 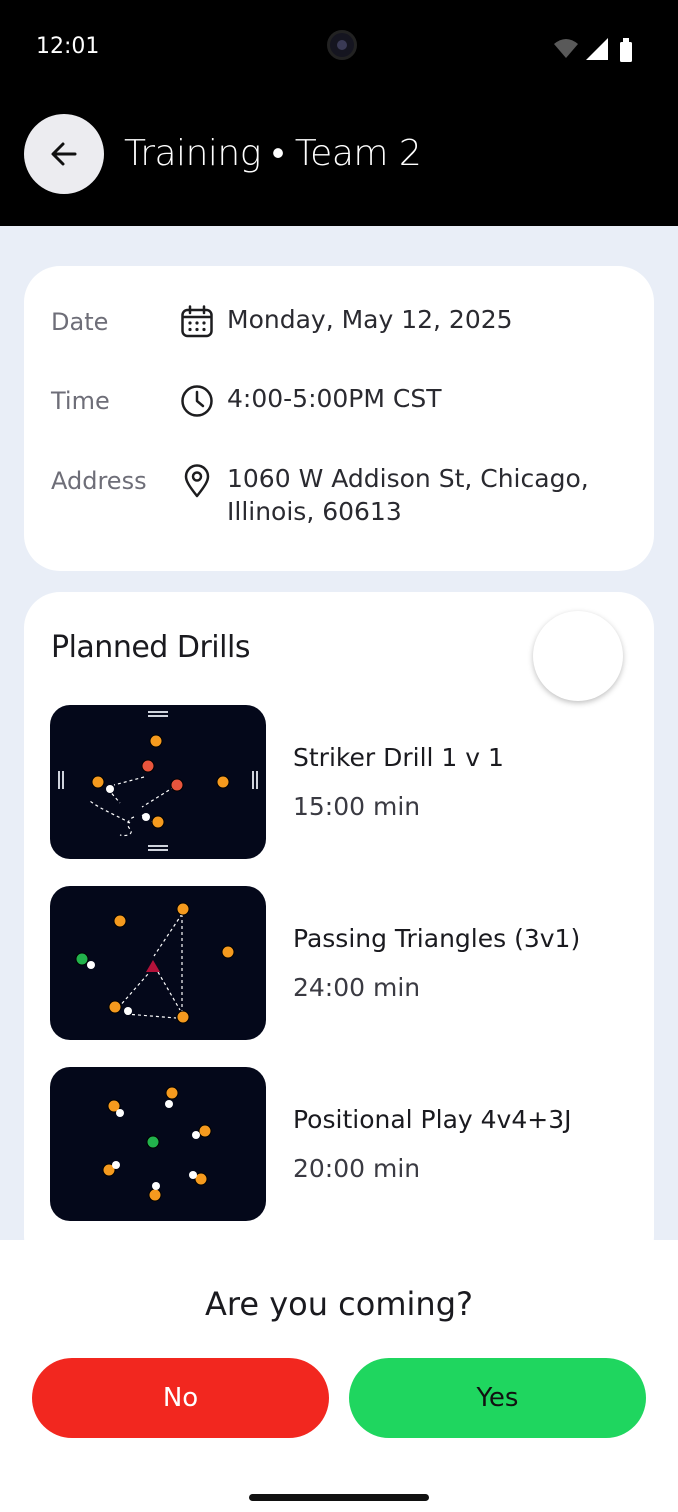 I want to click on home-indicator, so click(x=339, y=1497).